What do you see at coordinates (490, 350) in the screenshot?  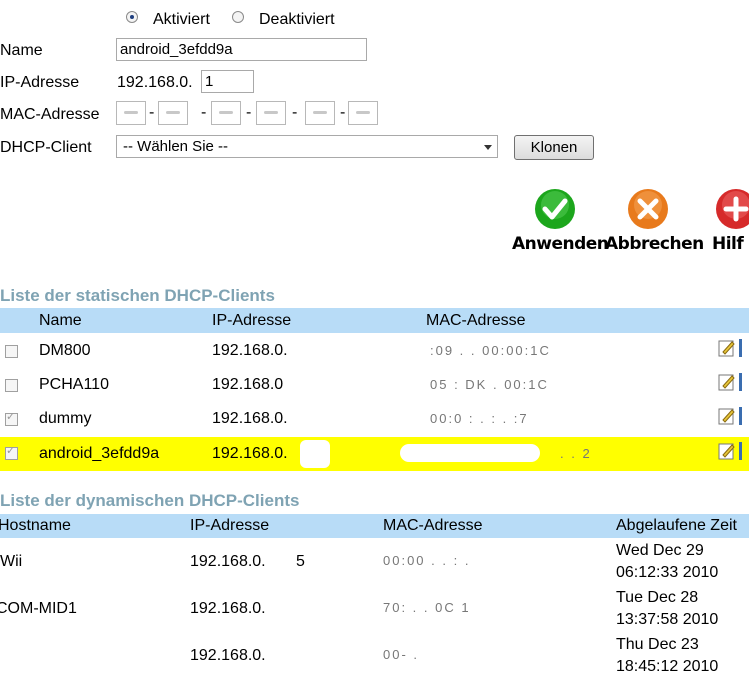 I see `client-mac: :09 . . 00:00:1C` at bounding box center [490, 350].